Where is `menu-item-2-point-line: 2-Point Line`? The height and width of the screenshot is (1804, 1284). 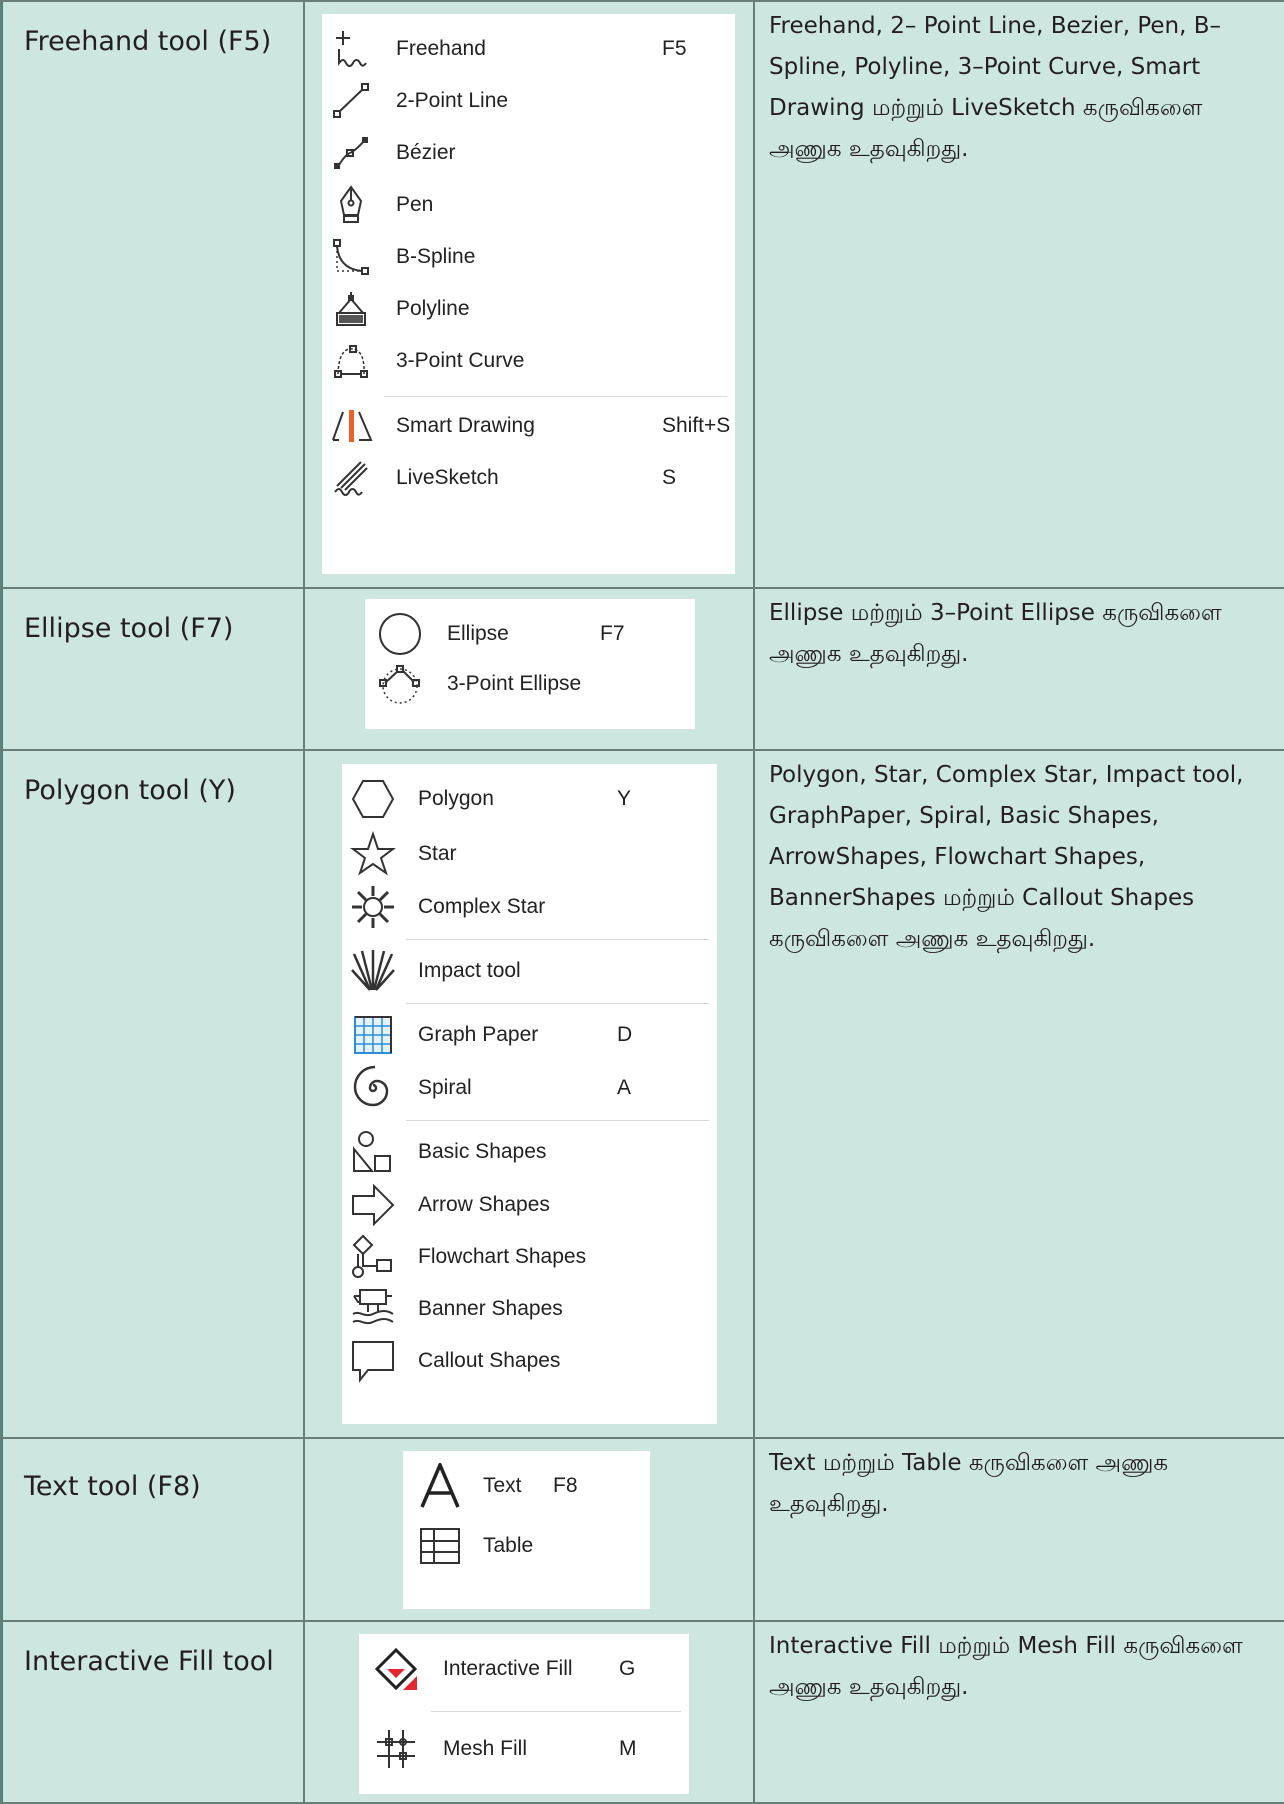 menu-item-2-point-line: 2-Point Line is located at coordinates (528, 101).